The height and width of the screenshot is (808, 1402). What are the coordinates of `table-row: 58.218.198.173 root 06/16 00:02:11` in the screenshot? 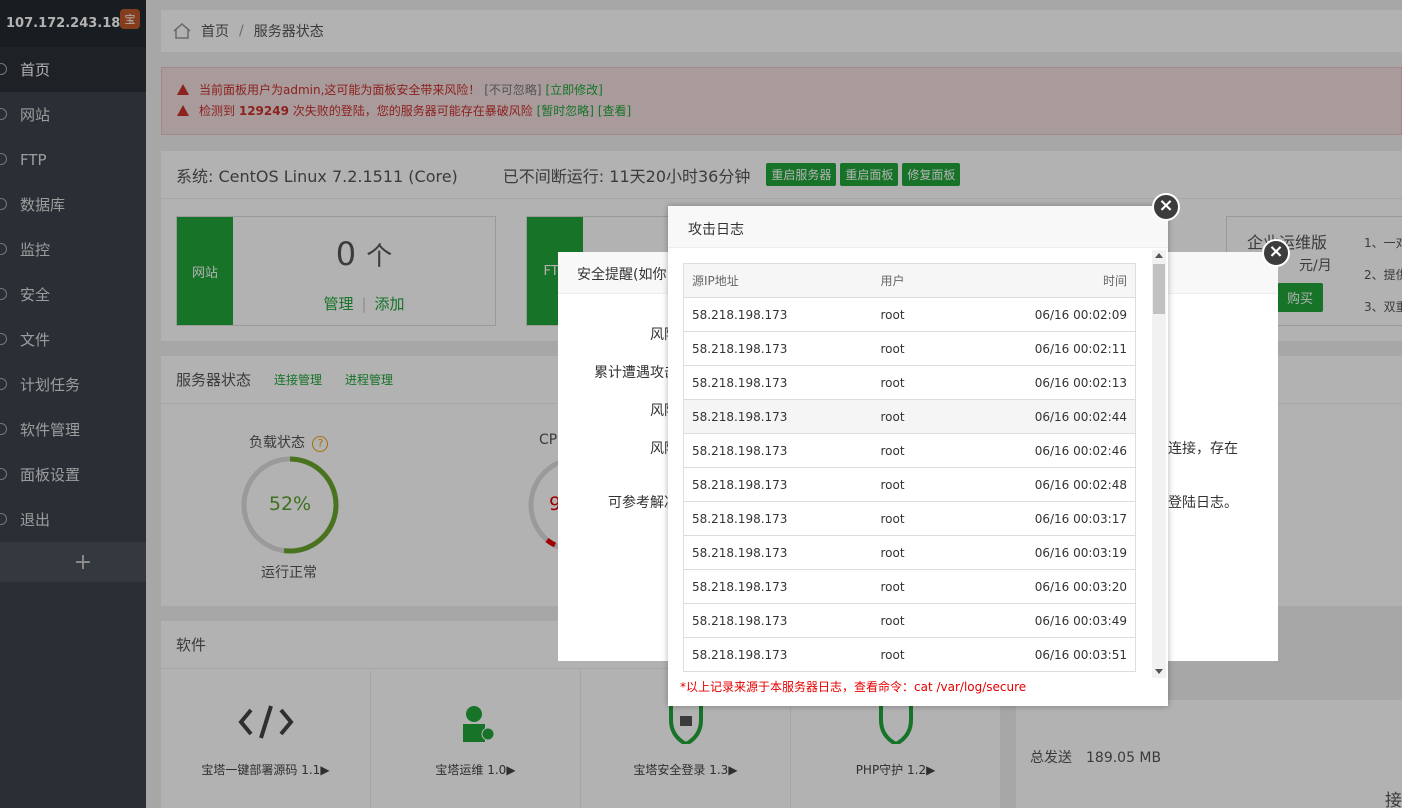 It's located at (909, 348).